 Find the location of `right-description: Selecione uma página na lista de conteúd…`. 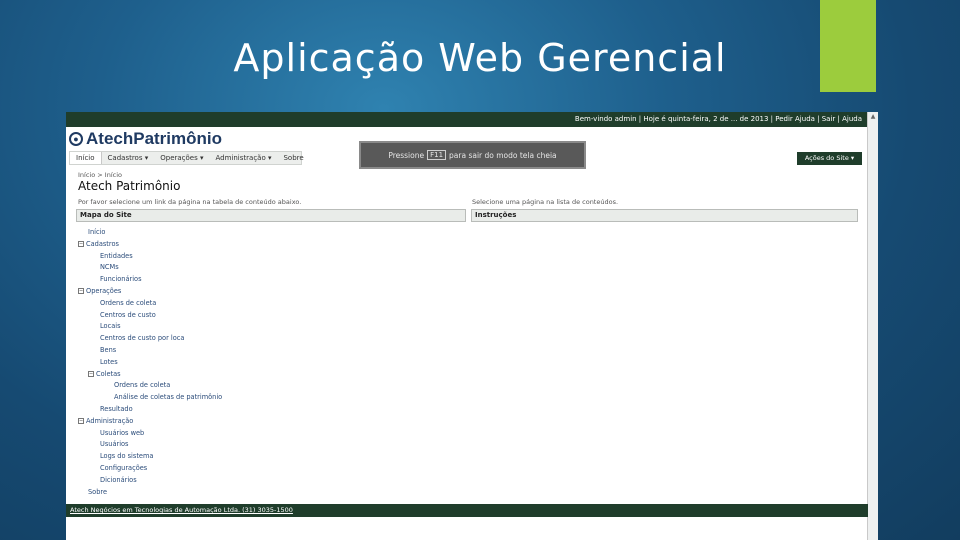

right-description: Selecione uma página na lista de conteúd… is located at coordinates (545, 202).